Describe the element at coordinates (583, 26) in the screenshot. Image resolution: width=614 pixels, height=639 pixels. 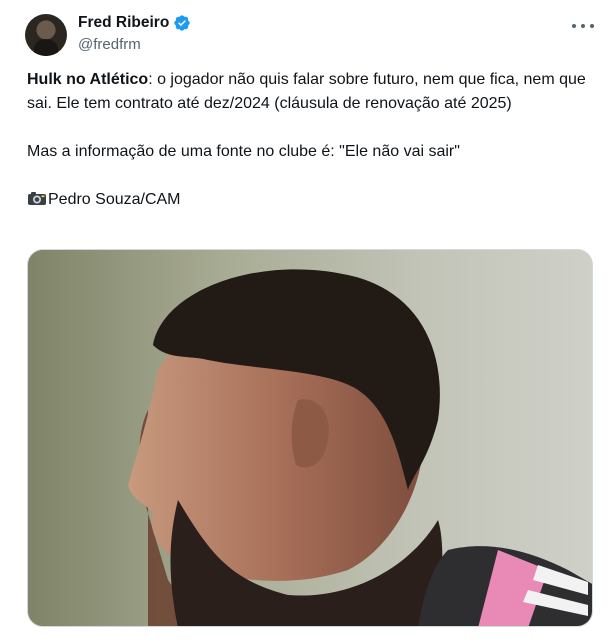
I see `more-options-icon` at that location.